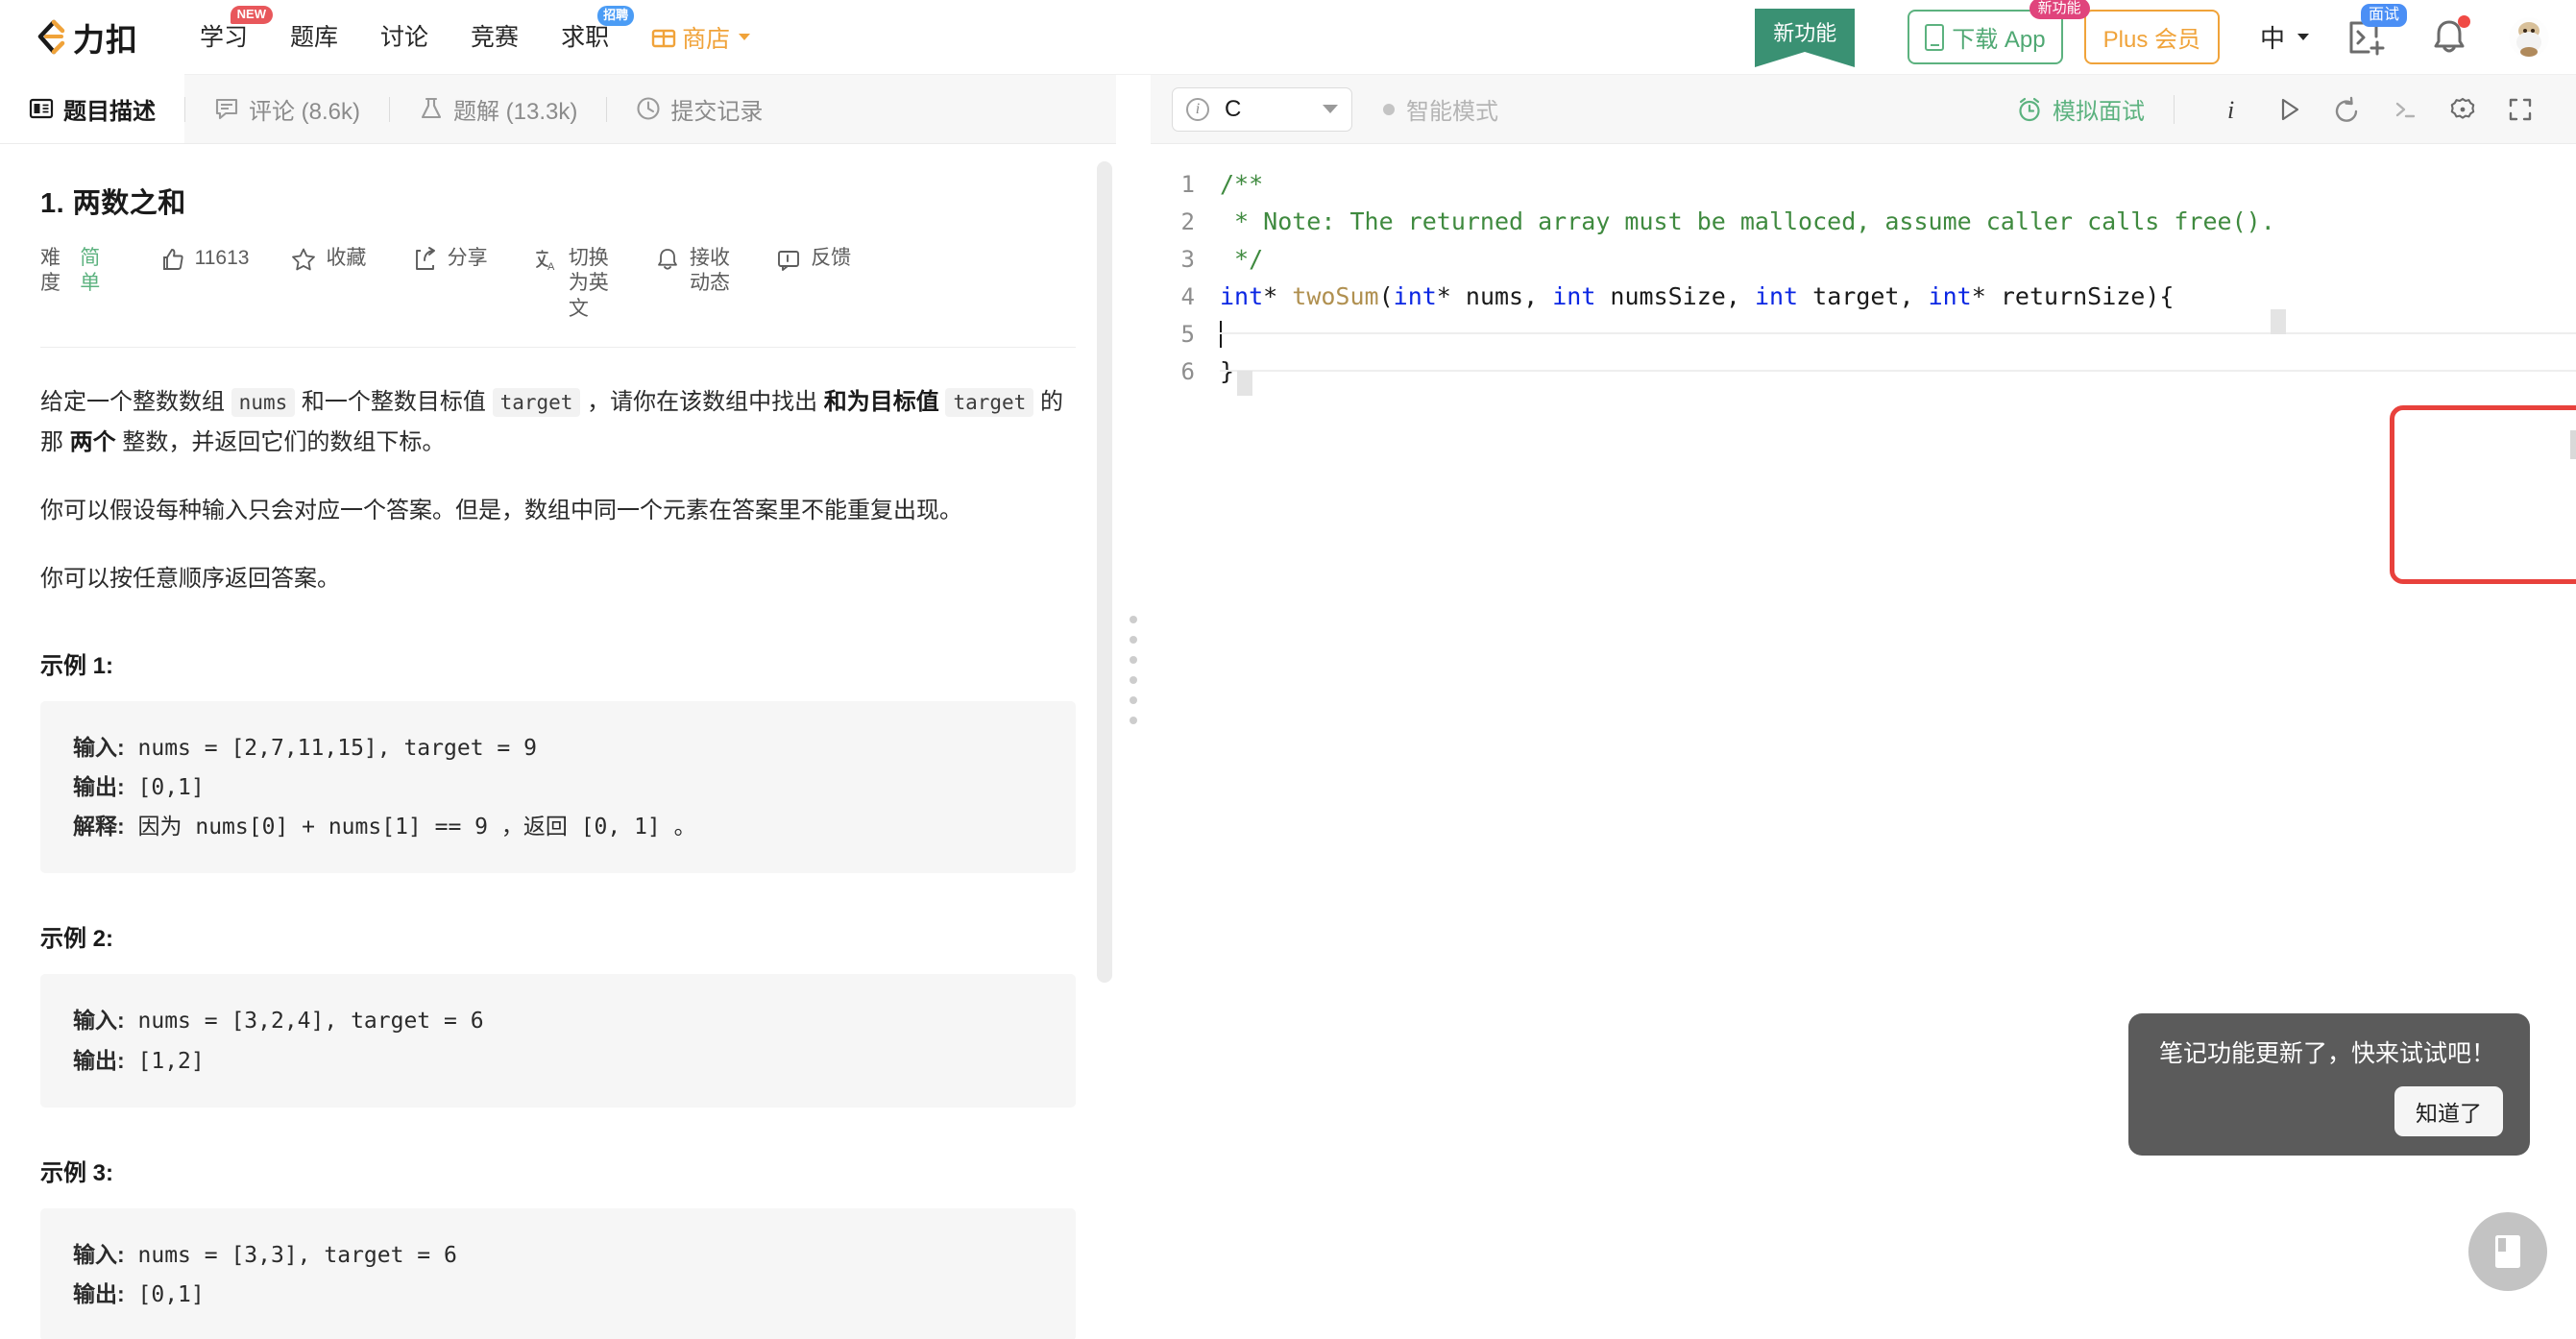 This screenshot has width=2576, height=1339. I want to click on example-line-value: nums = [2,7,11,15], target = 9, so click(330, 748).